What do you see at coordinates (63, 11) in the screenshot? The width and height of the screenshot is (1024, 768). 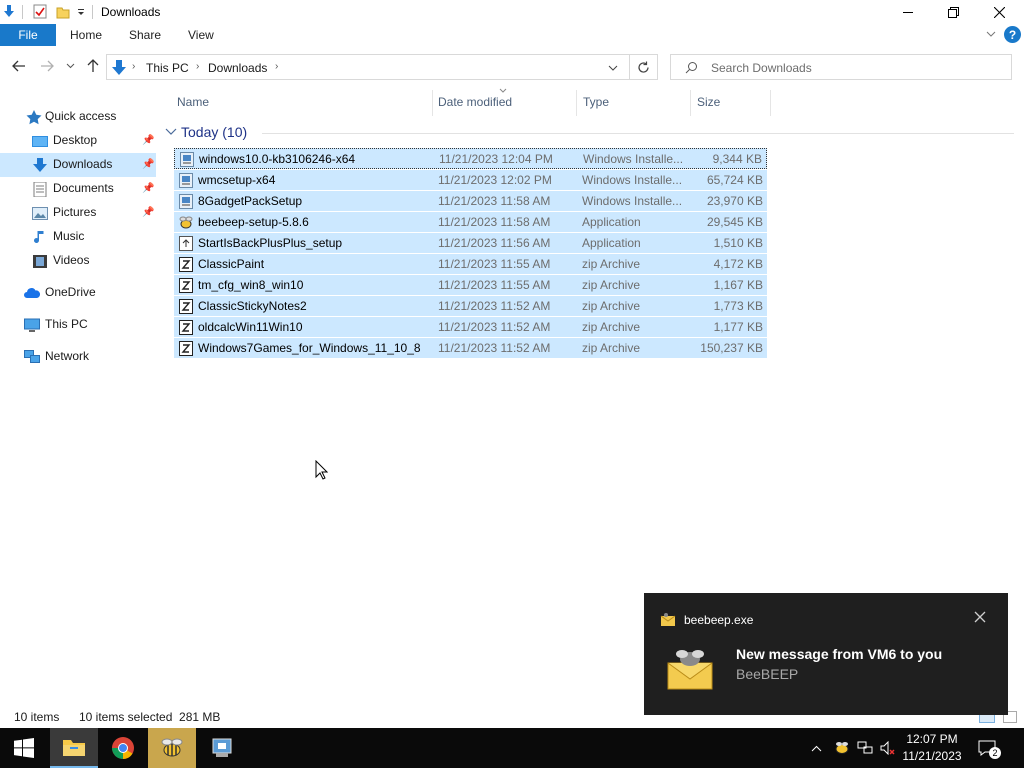 I see `new-folder-icon` at bounding box center [63, 11].